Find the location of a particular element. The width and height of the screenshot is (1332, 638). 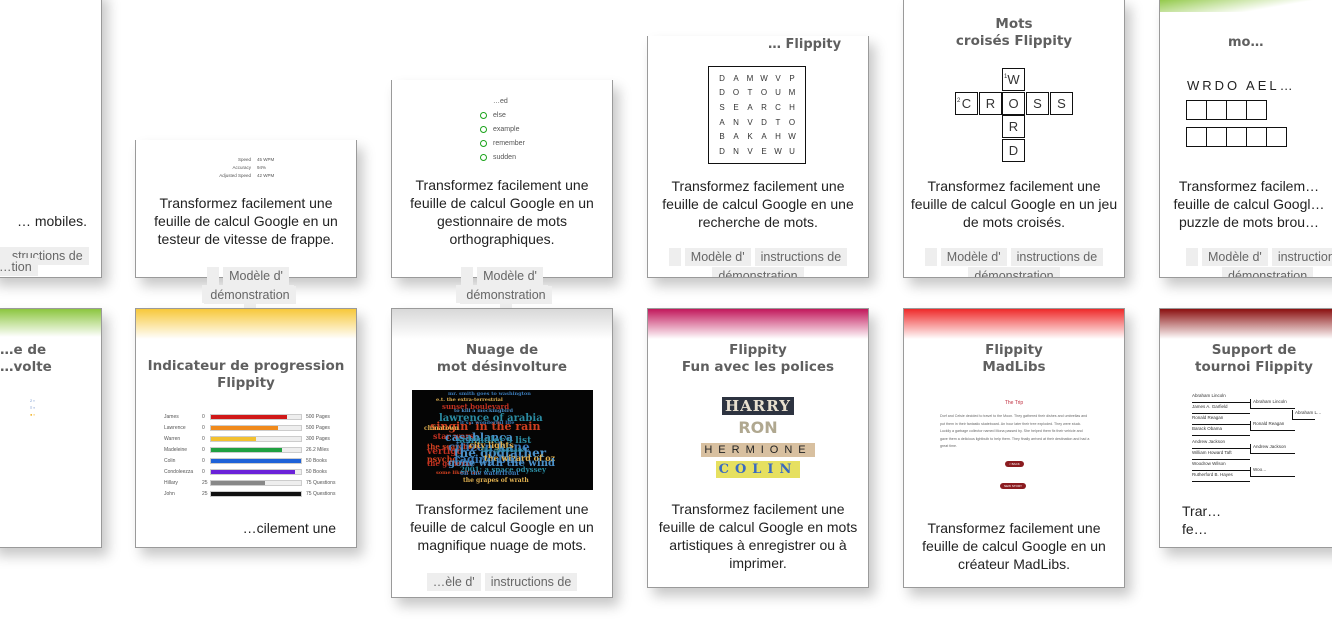

card-title: Support de tournoi Flippity is located at coordinates (1254, 358).